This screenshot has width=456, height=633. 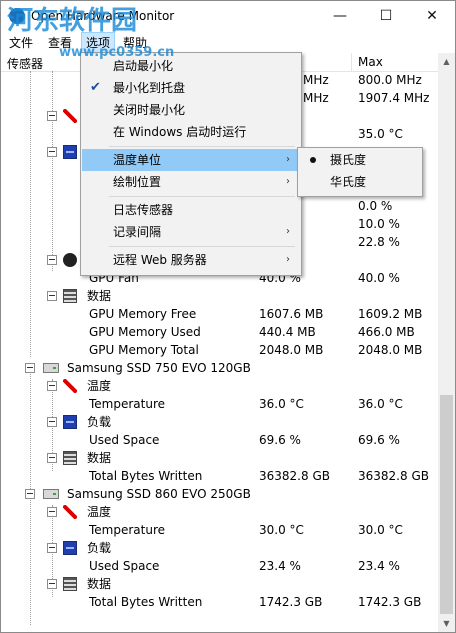 I want to click on sensor-label: GPU Memory Used, so click(x=145, y=332).